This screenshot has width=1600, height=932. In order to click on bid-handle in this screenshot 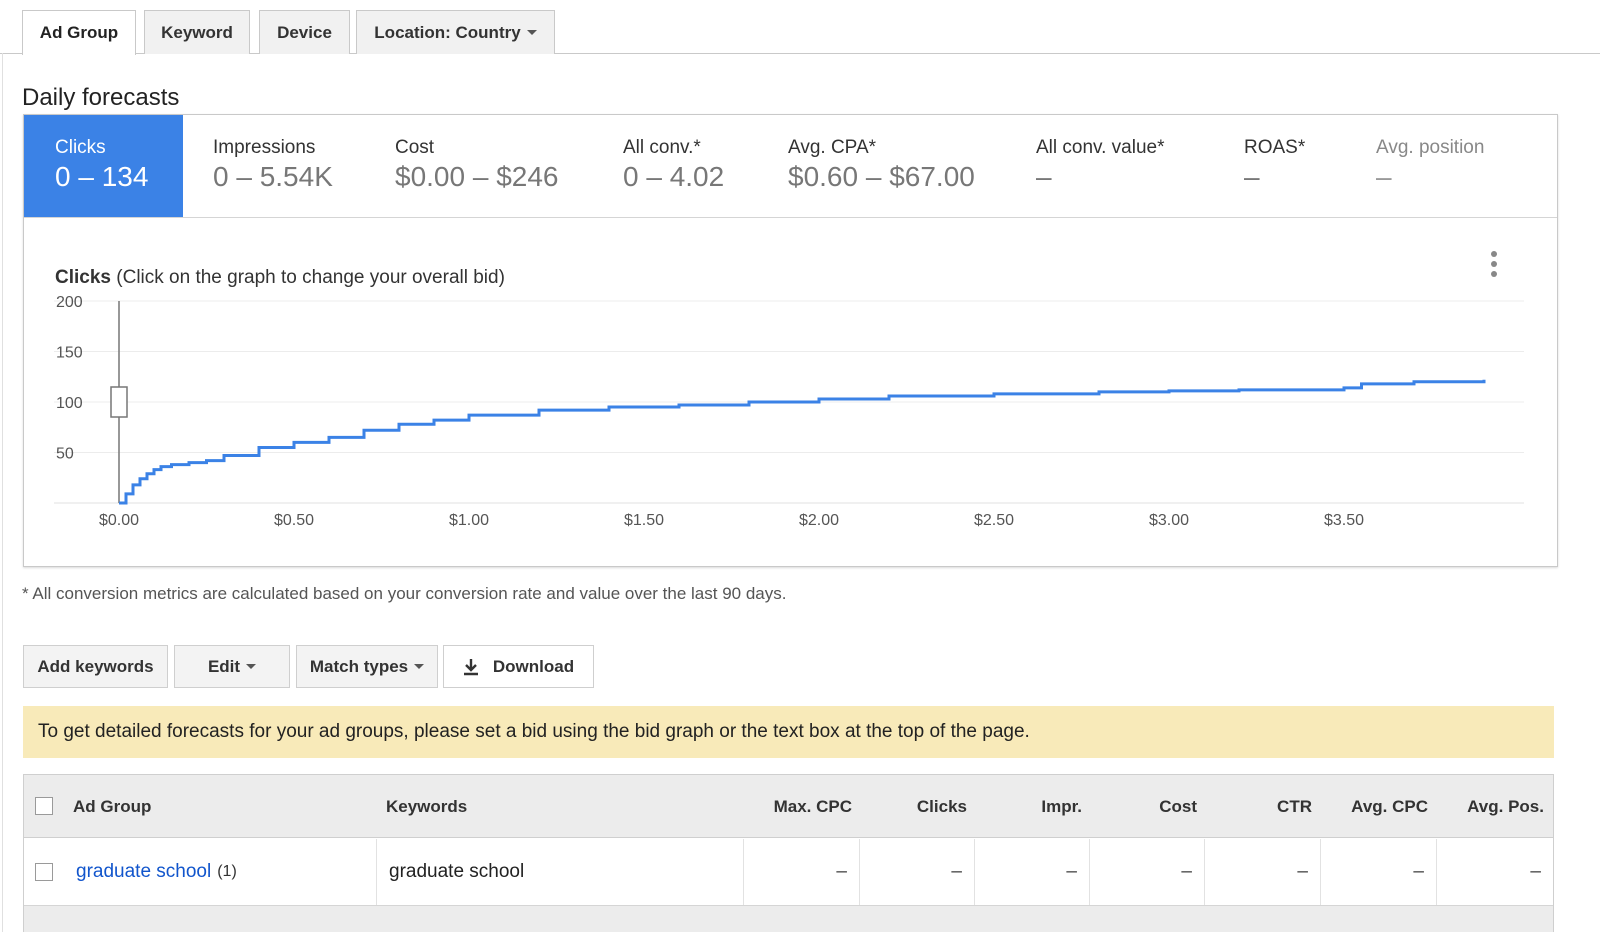, I will do `click(119, 402)`.